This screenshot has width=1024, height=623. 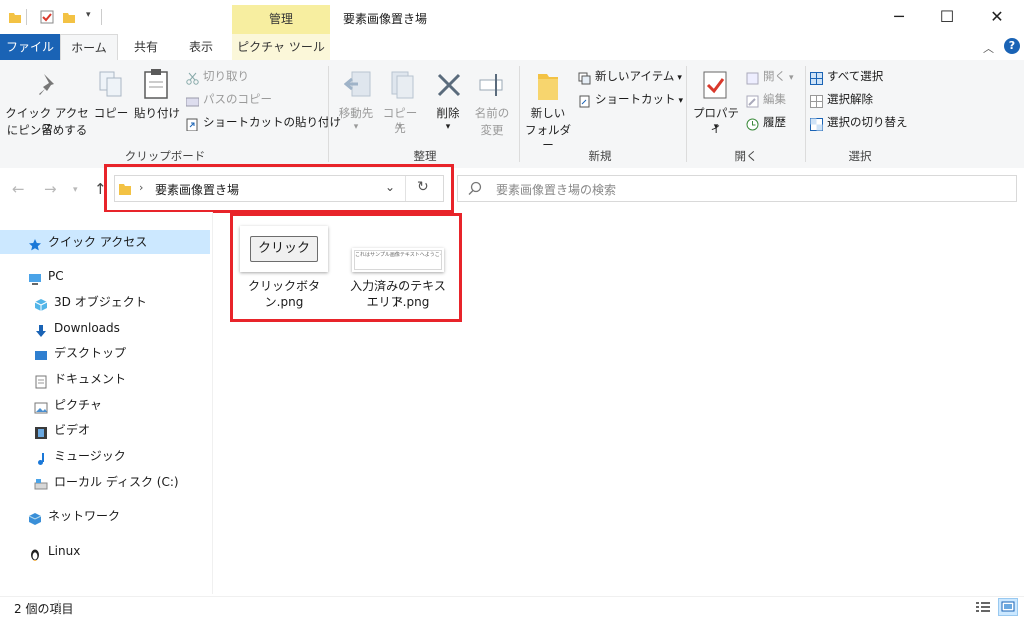 I want to click on large-icons-view-icon, so click(x=1008, y=607).